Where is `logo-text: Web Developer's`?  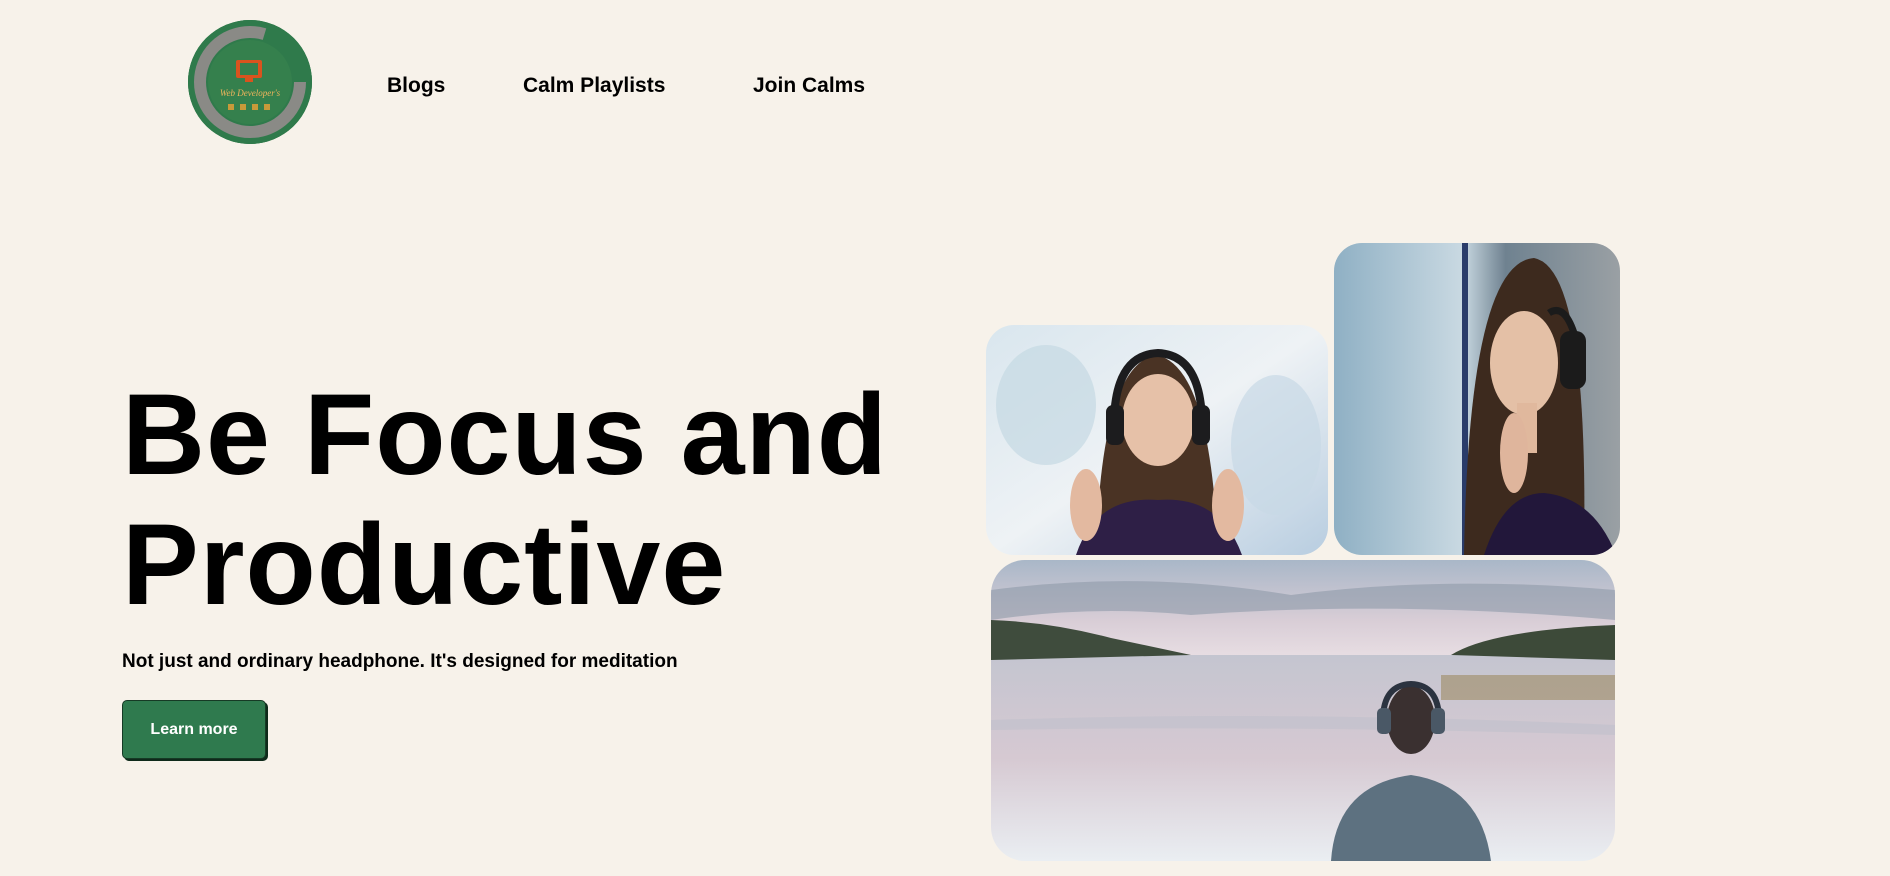
logo-text: Web Developer's is located at coordinates (250, 93).